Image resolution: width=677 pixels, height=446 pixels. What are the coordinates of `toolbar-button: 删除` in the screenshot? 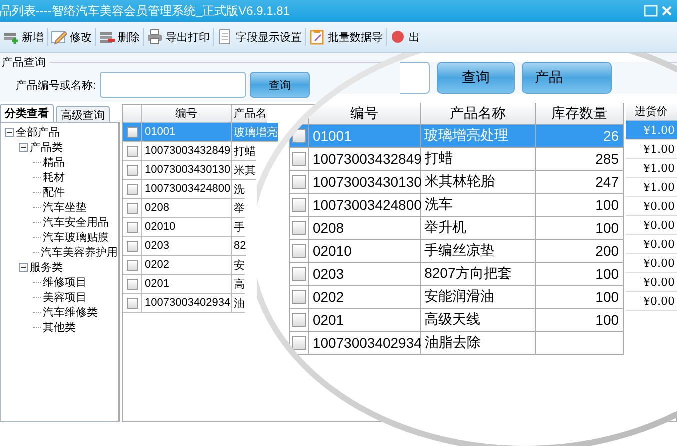 It's located at (119, 37).